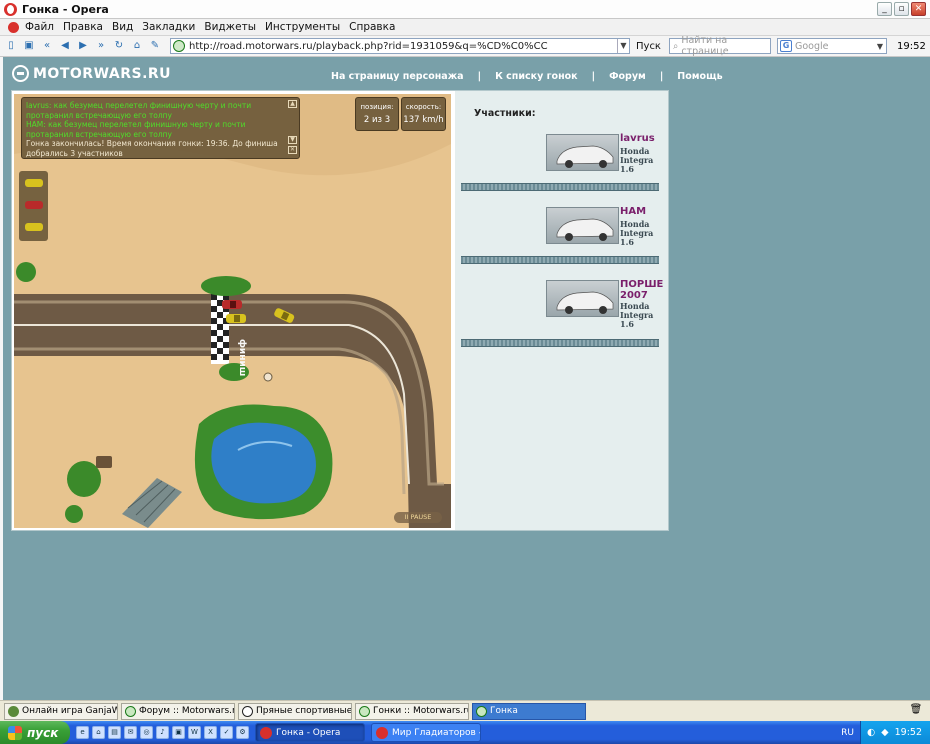  What do you see at coordinates (82, 732) in the screenshot?
I see `quicklaunch-app-icon: e` at bounding box center [82, 732].